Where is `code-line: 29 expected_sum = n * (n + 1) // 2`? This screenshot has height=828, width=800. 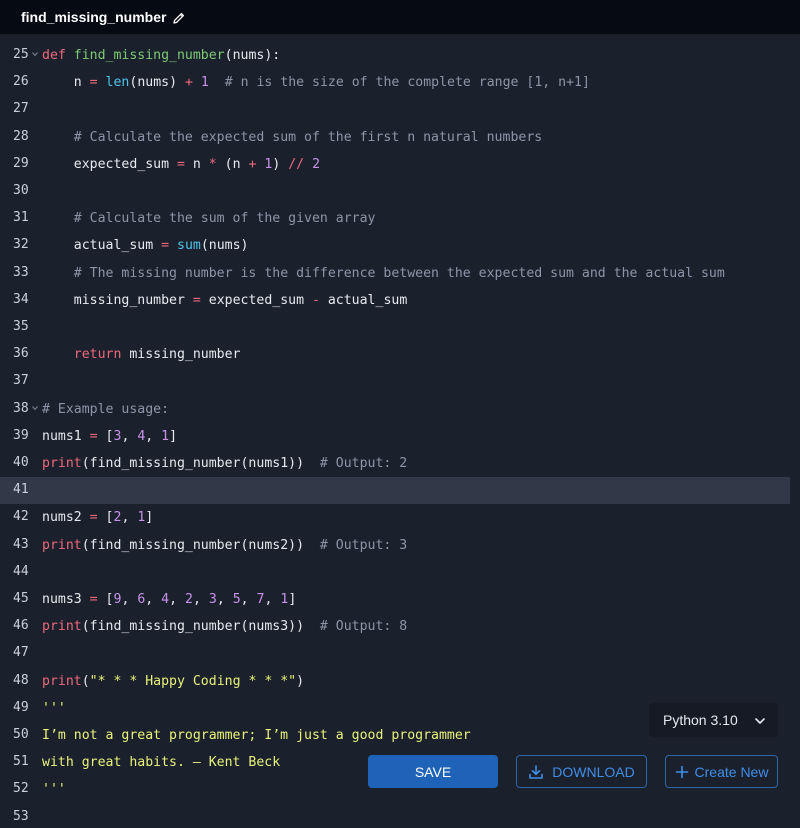 code-line: 29 expected_sum = n * (n + 1) // 2 is located at coordinates (395, 164).